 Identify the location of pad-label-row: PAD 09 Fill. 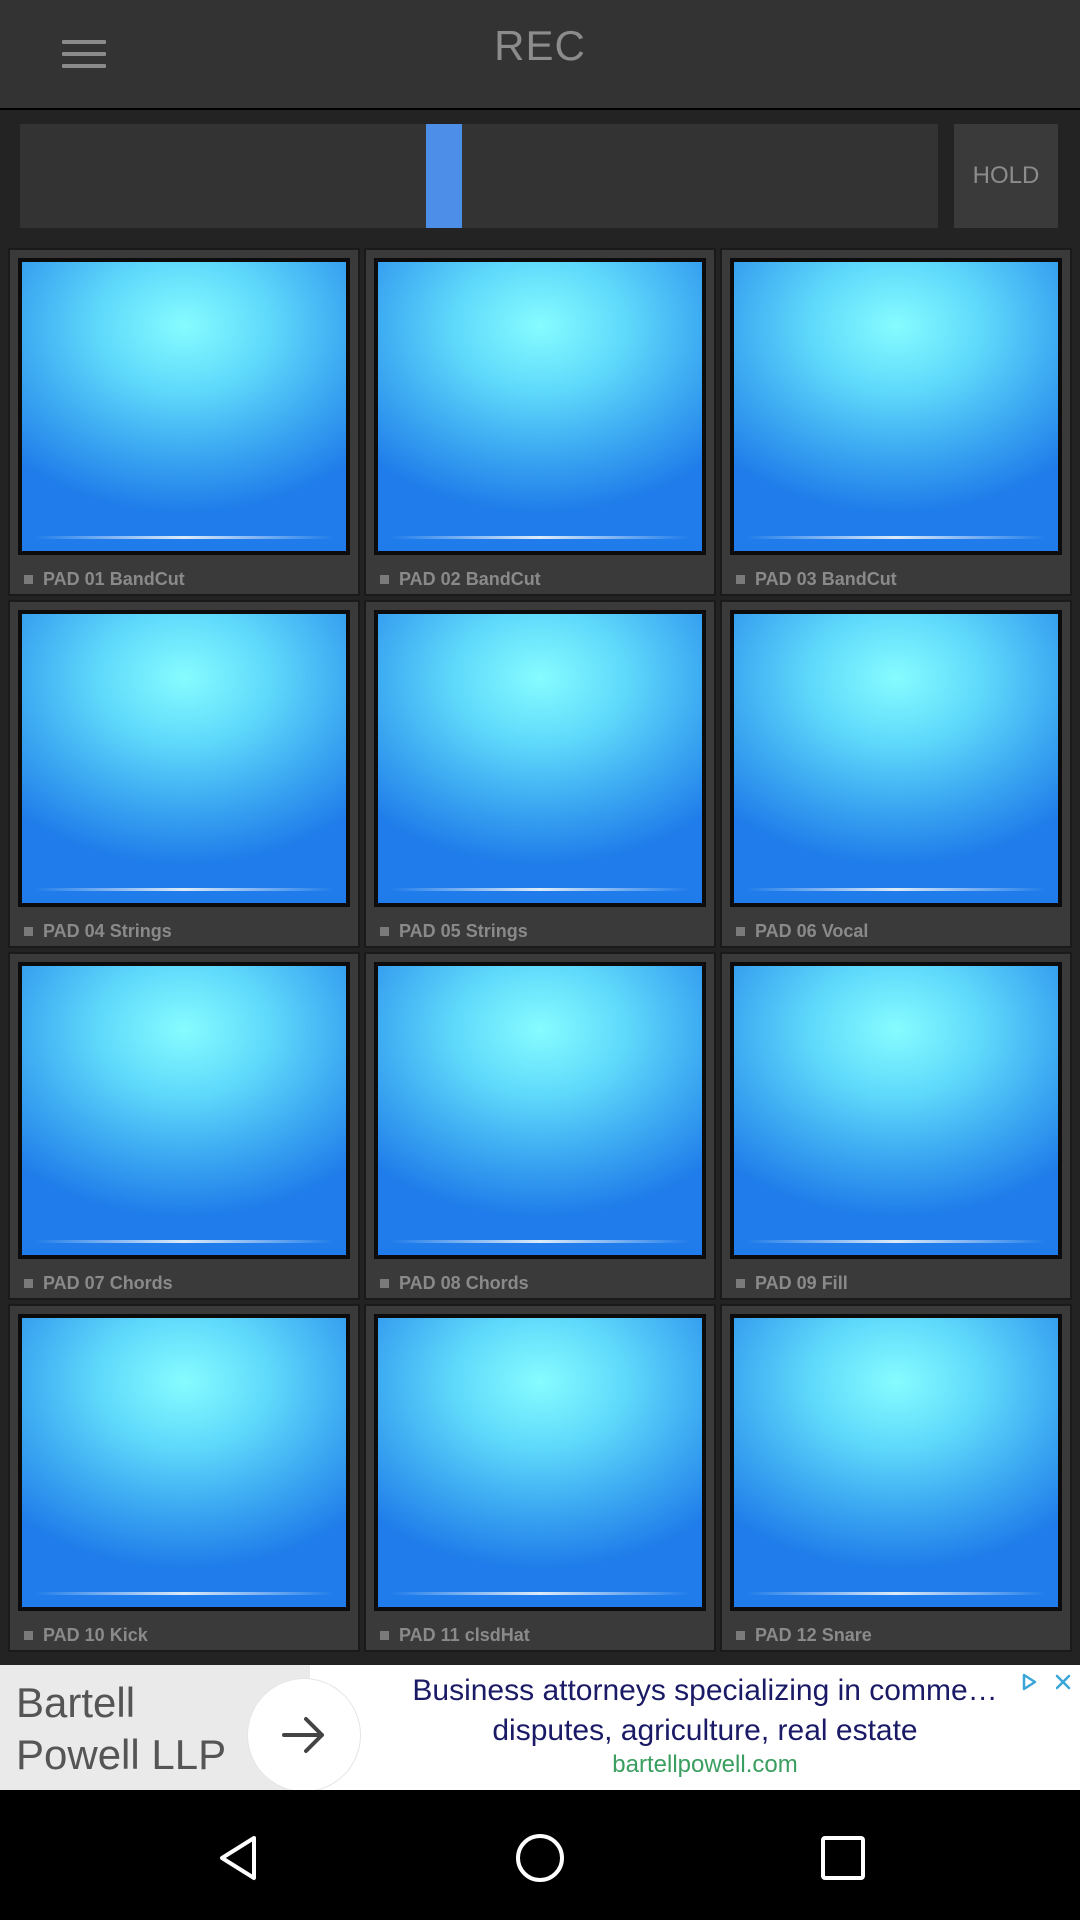
(792, 1283).